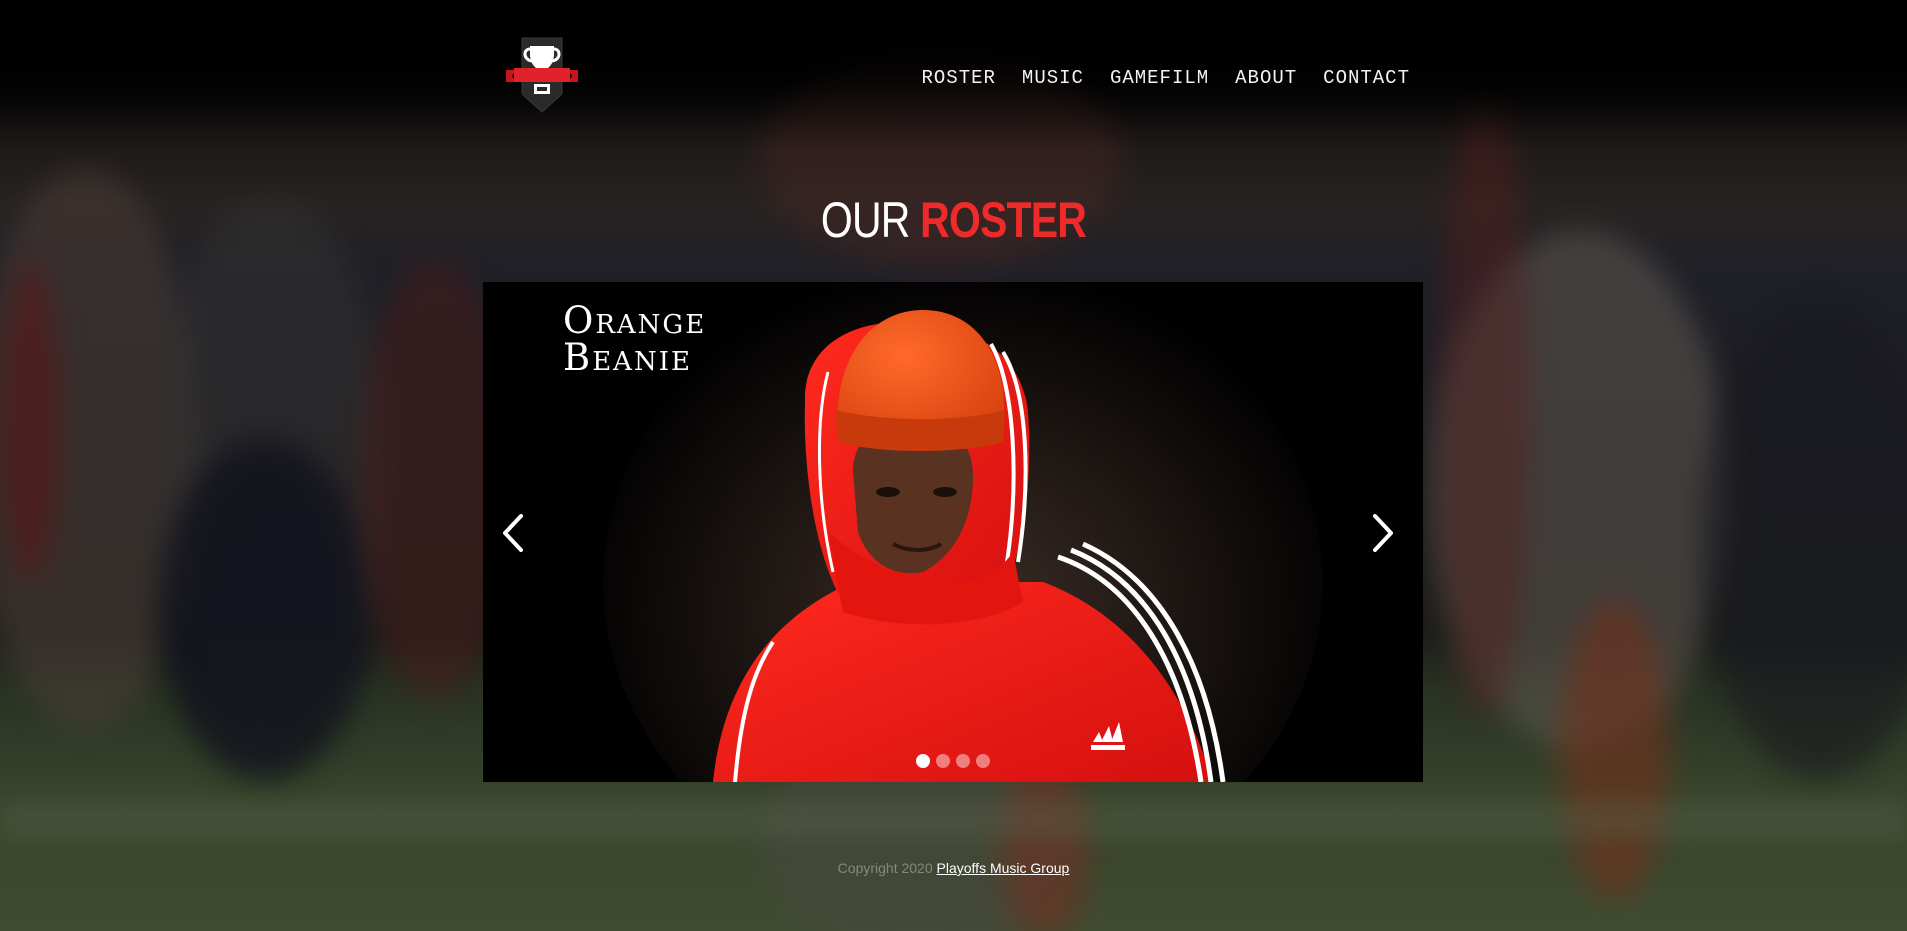  I want to click on nav-contact: CONTACT, so click(1366, 78).